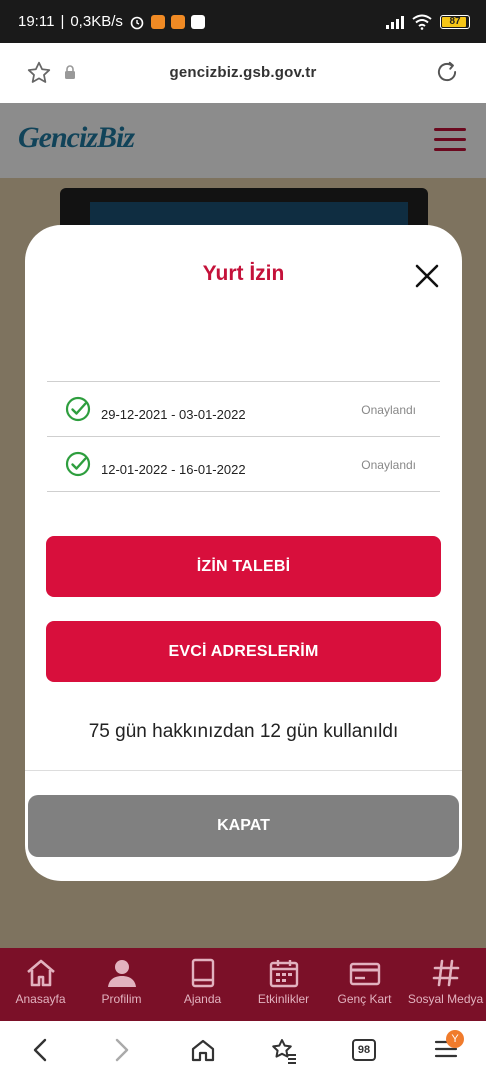  What do you see at coordinates (243, 273) in the screenshot?
I see `dialog-title: Yurt İzin` at bounding box center [243, 273].